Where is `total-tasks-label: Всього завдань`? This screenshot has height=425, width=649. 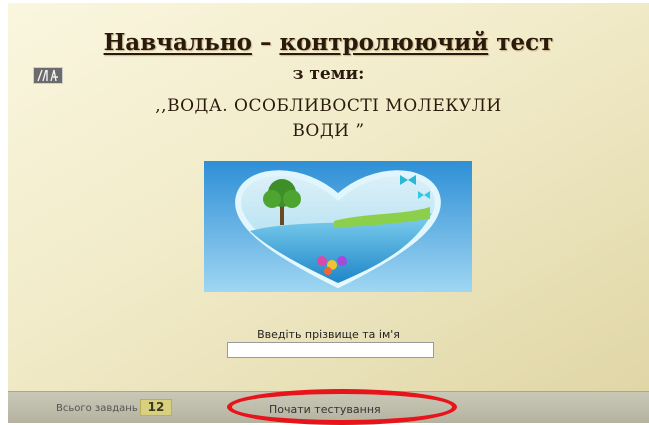 total-tasks-label: Всього завдань is located at coordinates (97, 408).